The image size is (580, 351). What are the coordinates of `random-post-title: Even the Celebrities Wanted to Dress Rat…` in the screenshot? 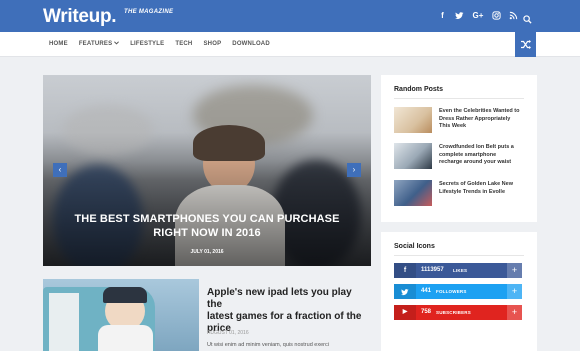 It's located at (479, 118).